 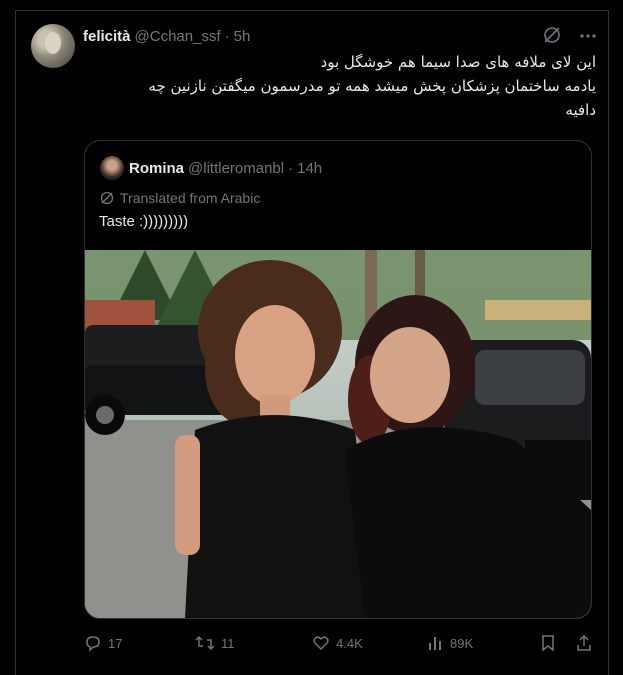 I want to click on tweet-text-line: این لای ملافه های صدا سیما هم خوشگل بود, so click(x=458, y=62).